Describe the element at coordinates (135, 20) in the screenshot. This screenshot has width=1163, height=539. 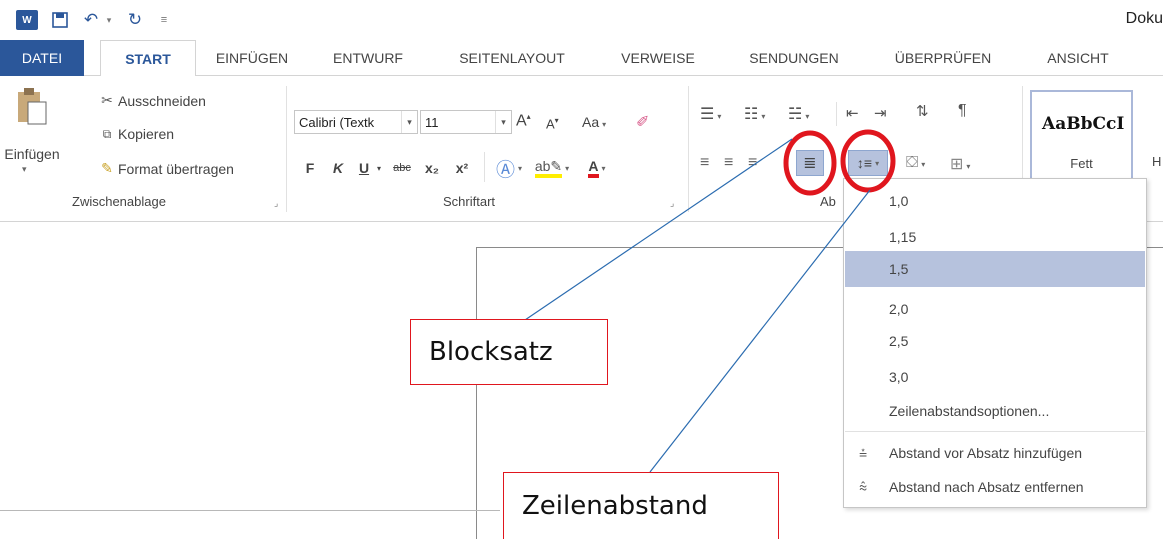
I see `redo-icon: ↻` at that location.